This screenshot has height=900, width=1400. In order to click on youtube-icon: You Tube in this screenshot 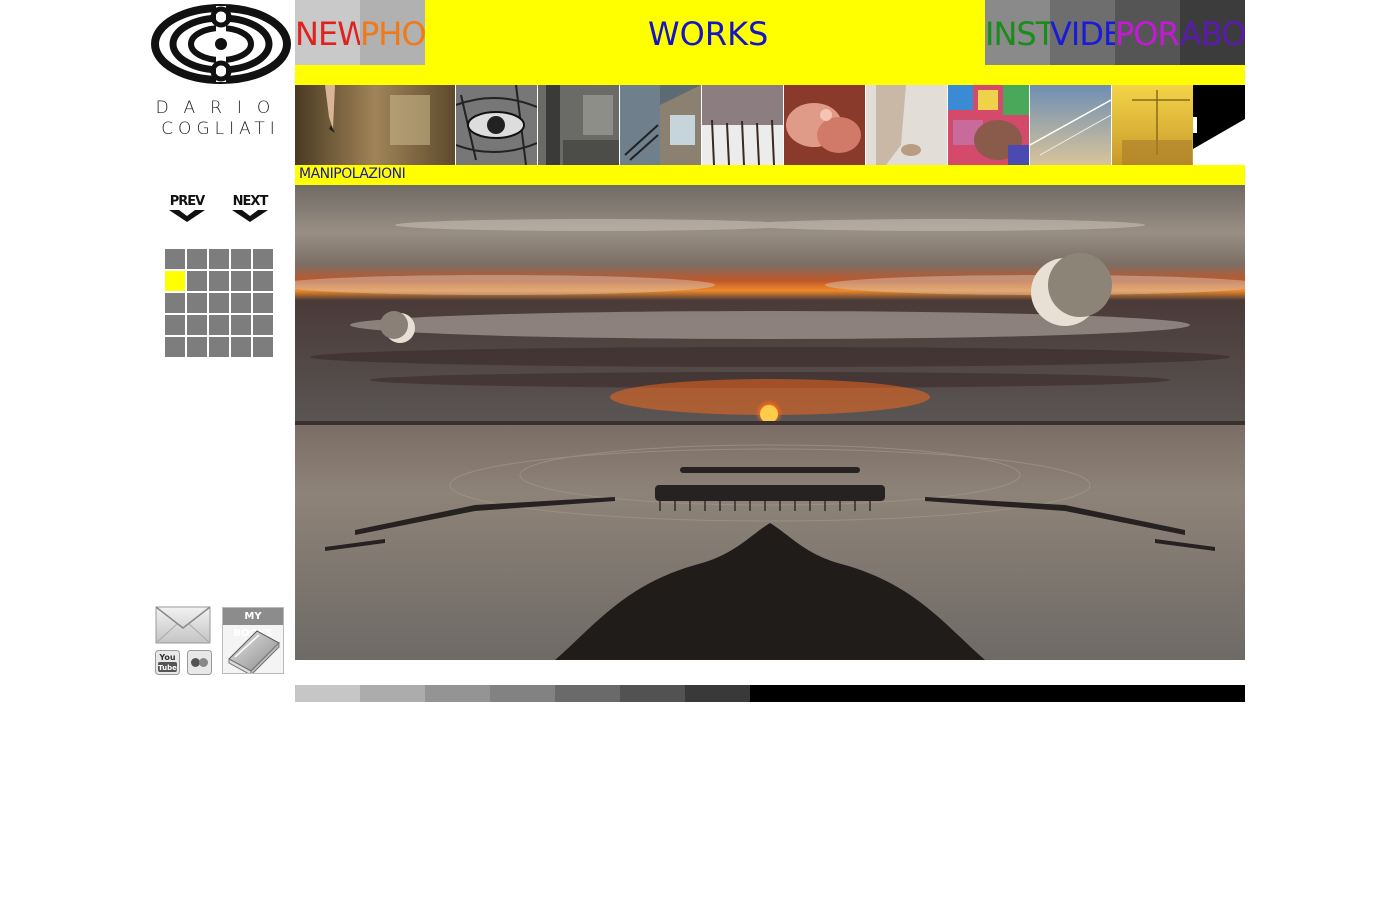, I will do `click(167, 662)`.